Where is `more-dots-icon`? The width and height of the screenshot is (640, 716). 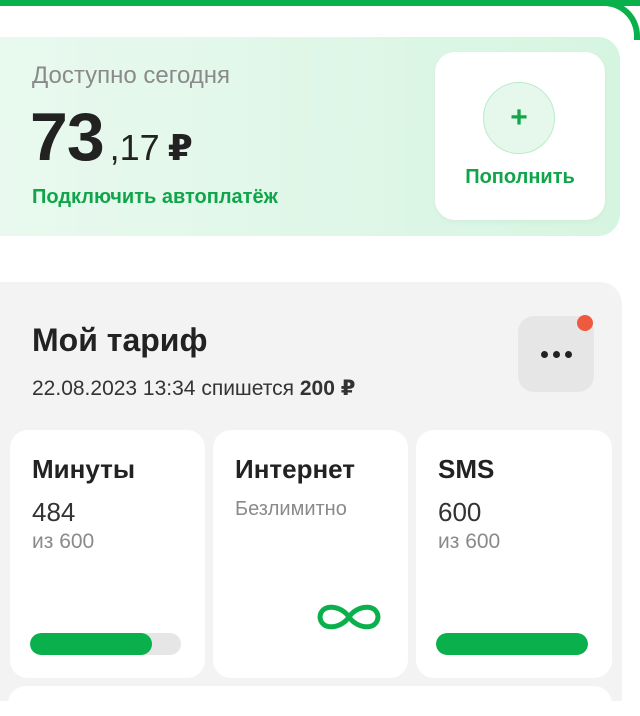 more-dots-icon is located at coordinates (556, 354).